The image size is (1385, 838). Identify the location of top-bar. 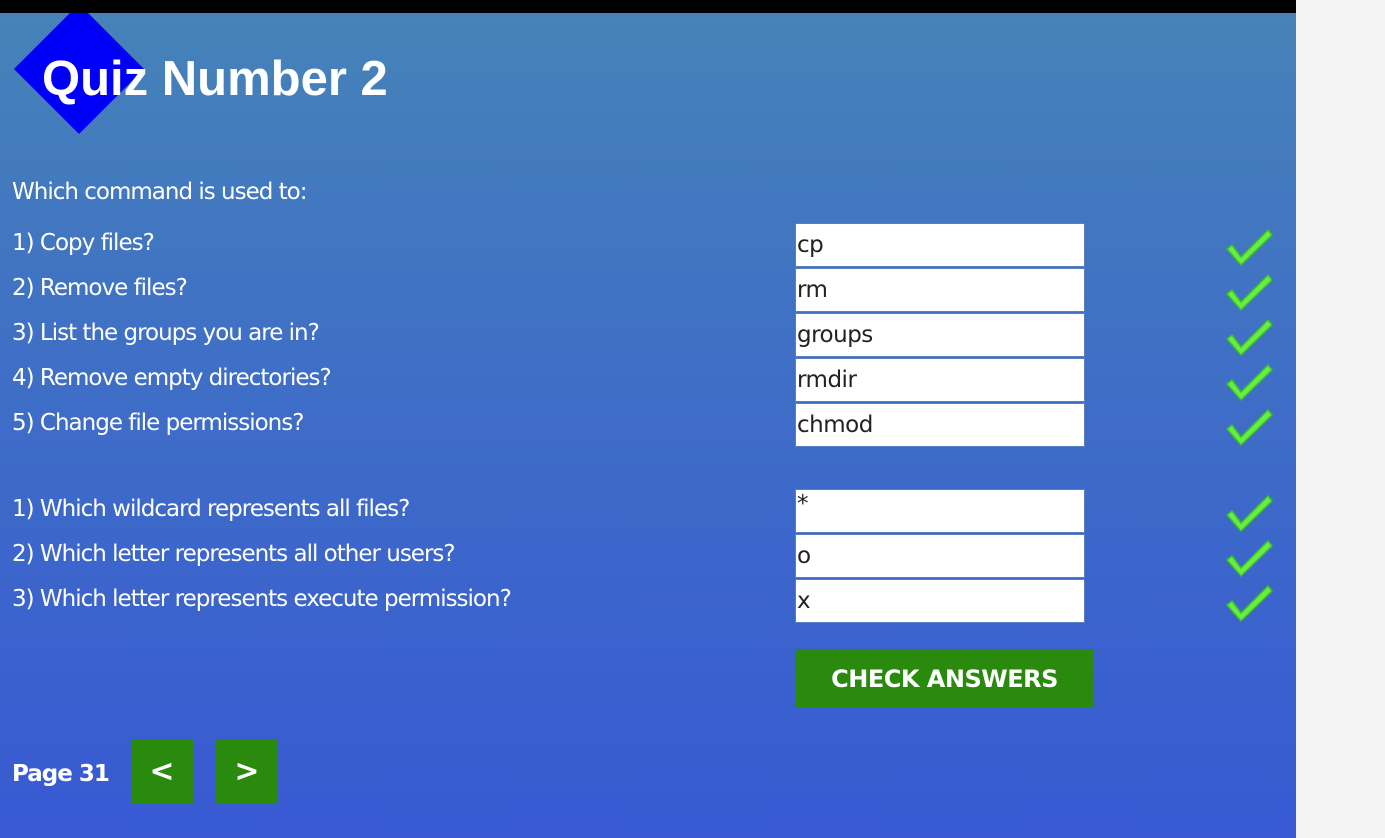
(648, 6).